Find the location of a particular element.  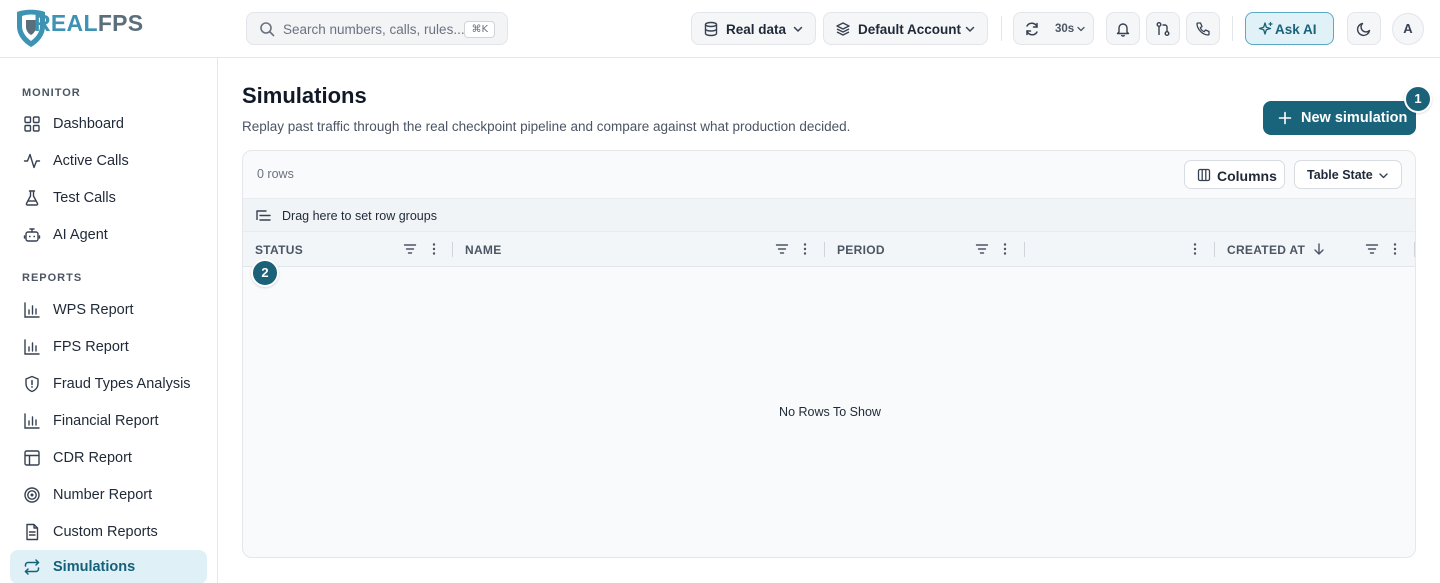

account-select: Default Account is located at coordinates (905, 28).